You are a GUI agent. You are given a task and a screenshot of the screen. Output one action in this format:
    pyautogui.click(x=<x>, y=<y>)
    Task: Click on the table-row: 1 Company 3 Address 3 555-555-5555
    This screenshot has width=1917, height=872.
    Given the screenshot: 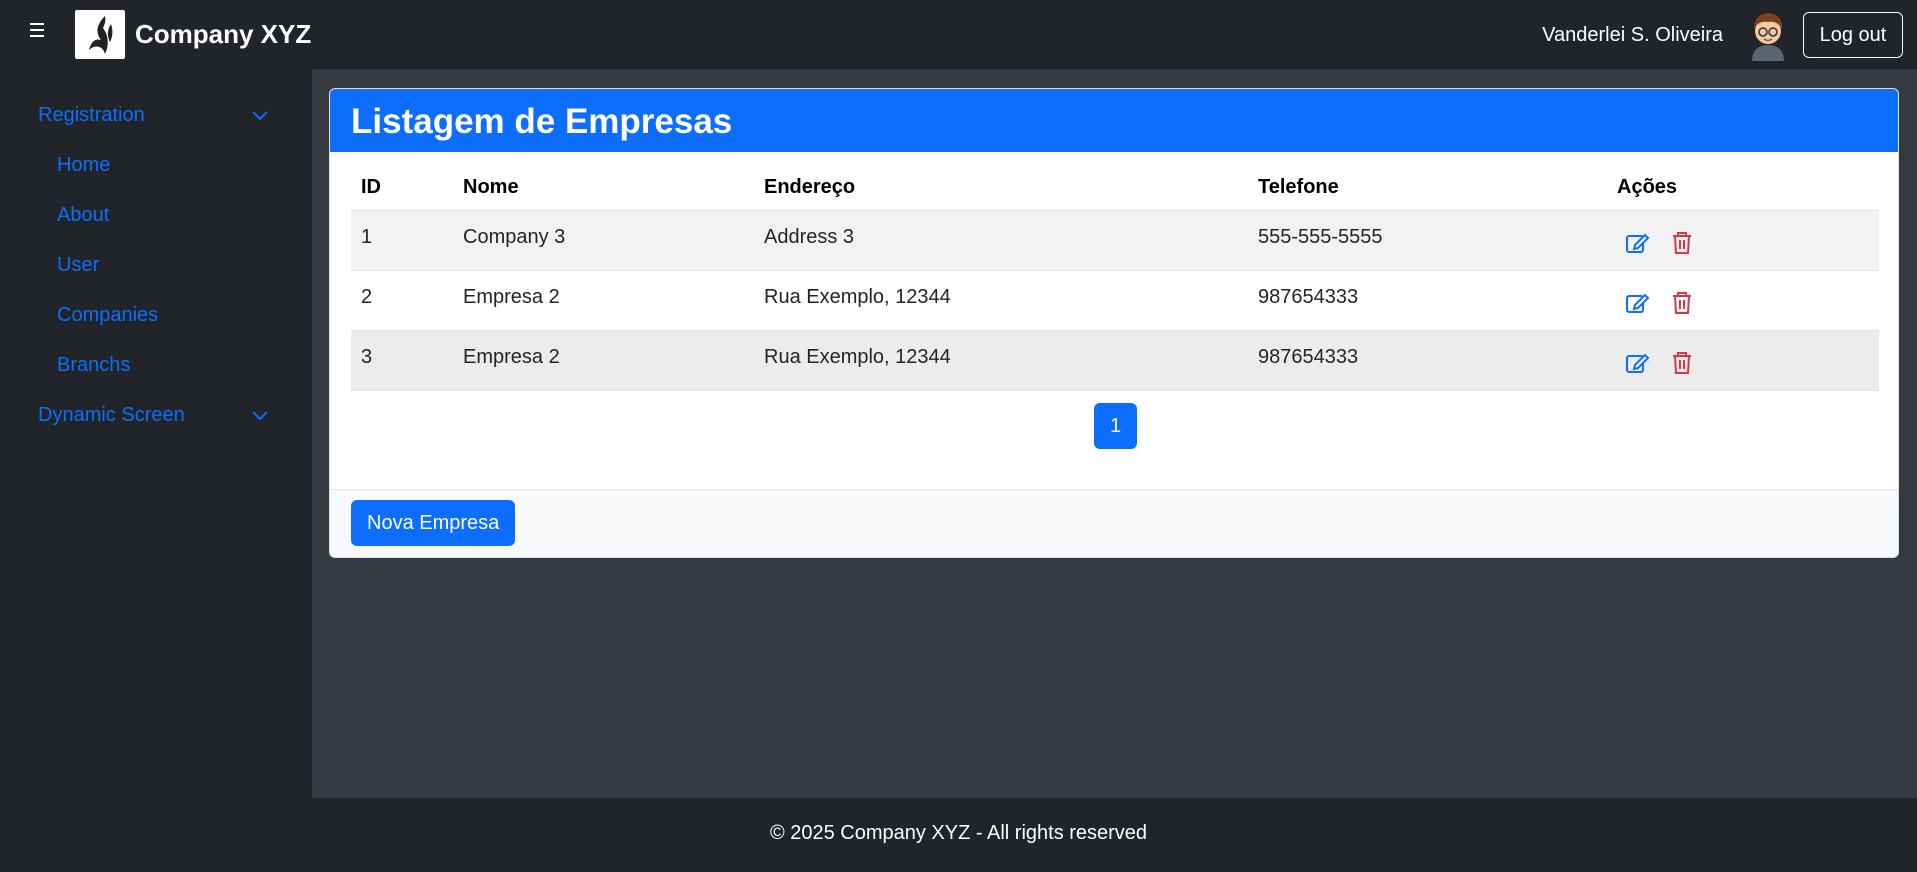 What is the action you would take?
    pyautogui.click(x=1115, y=241)
    